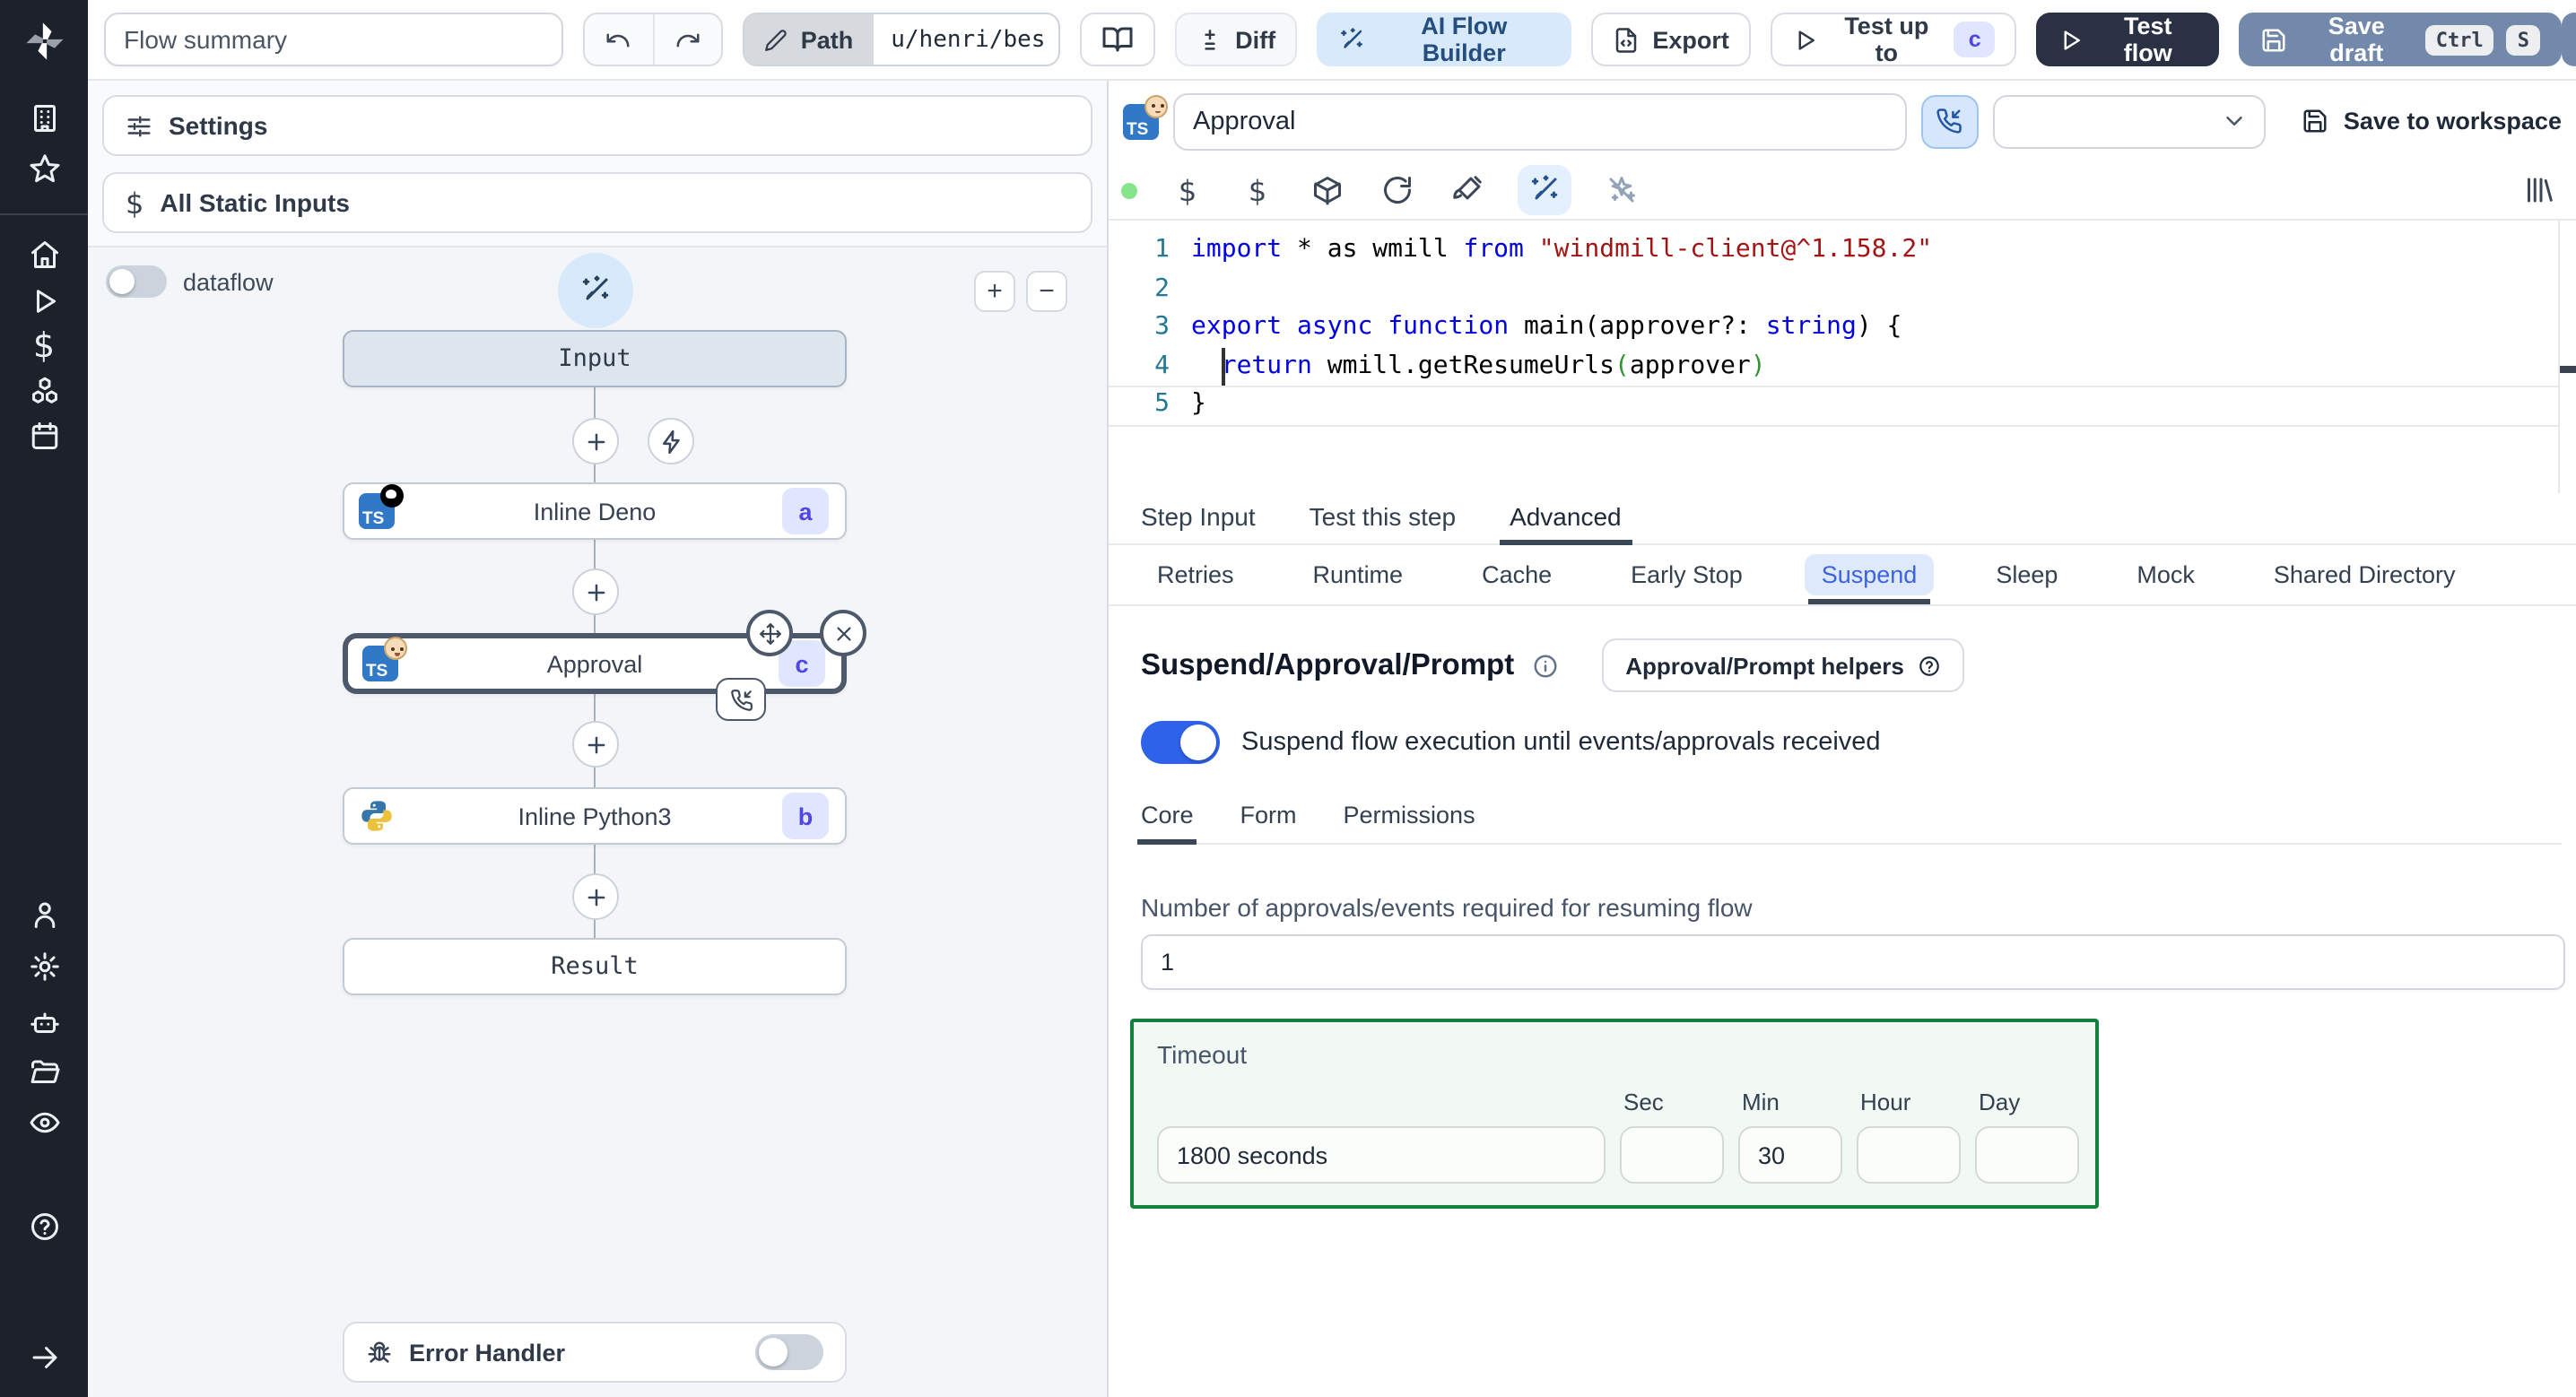  Describe the element at coordinates (1162, 249) in the screenshot. I see `line-number: 1` at that location.